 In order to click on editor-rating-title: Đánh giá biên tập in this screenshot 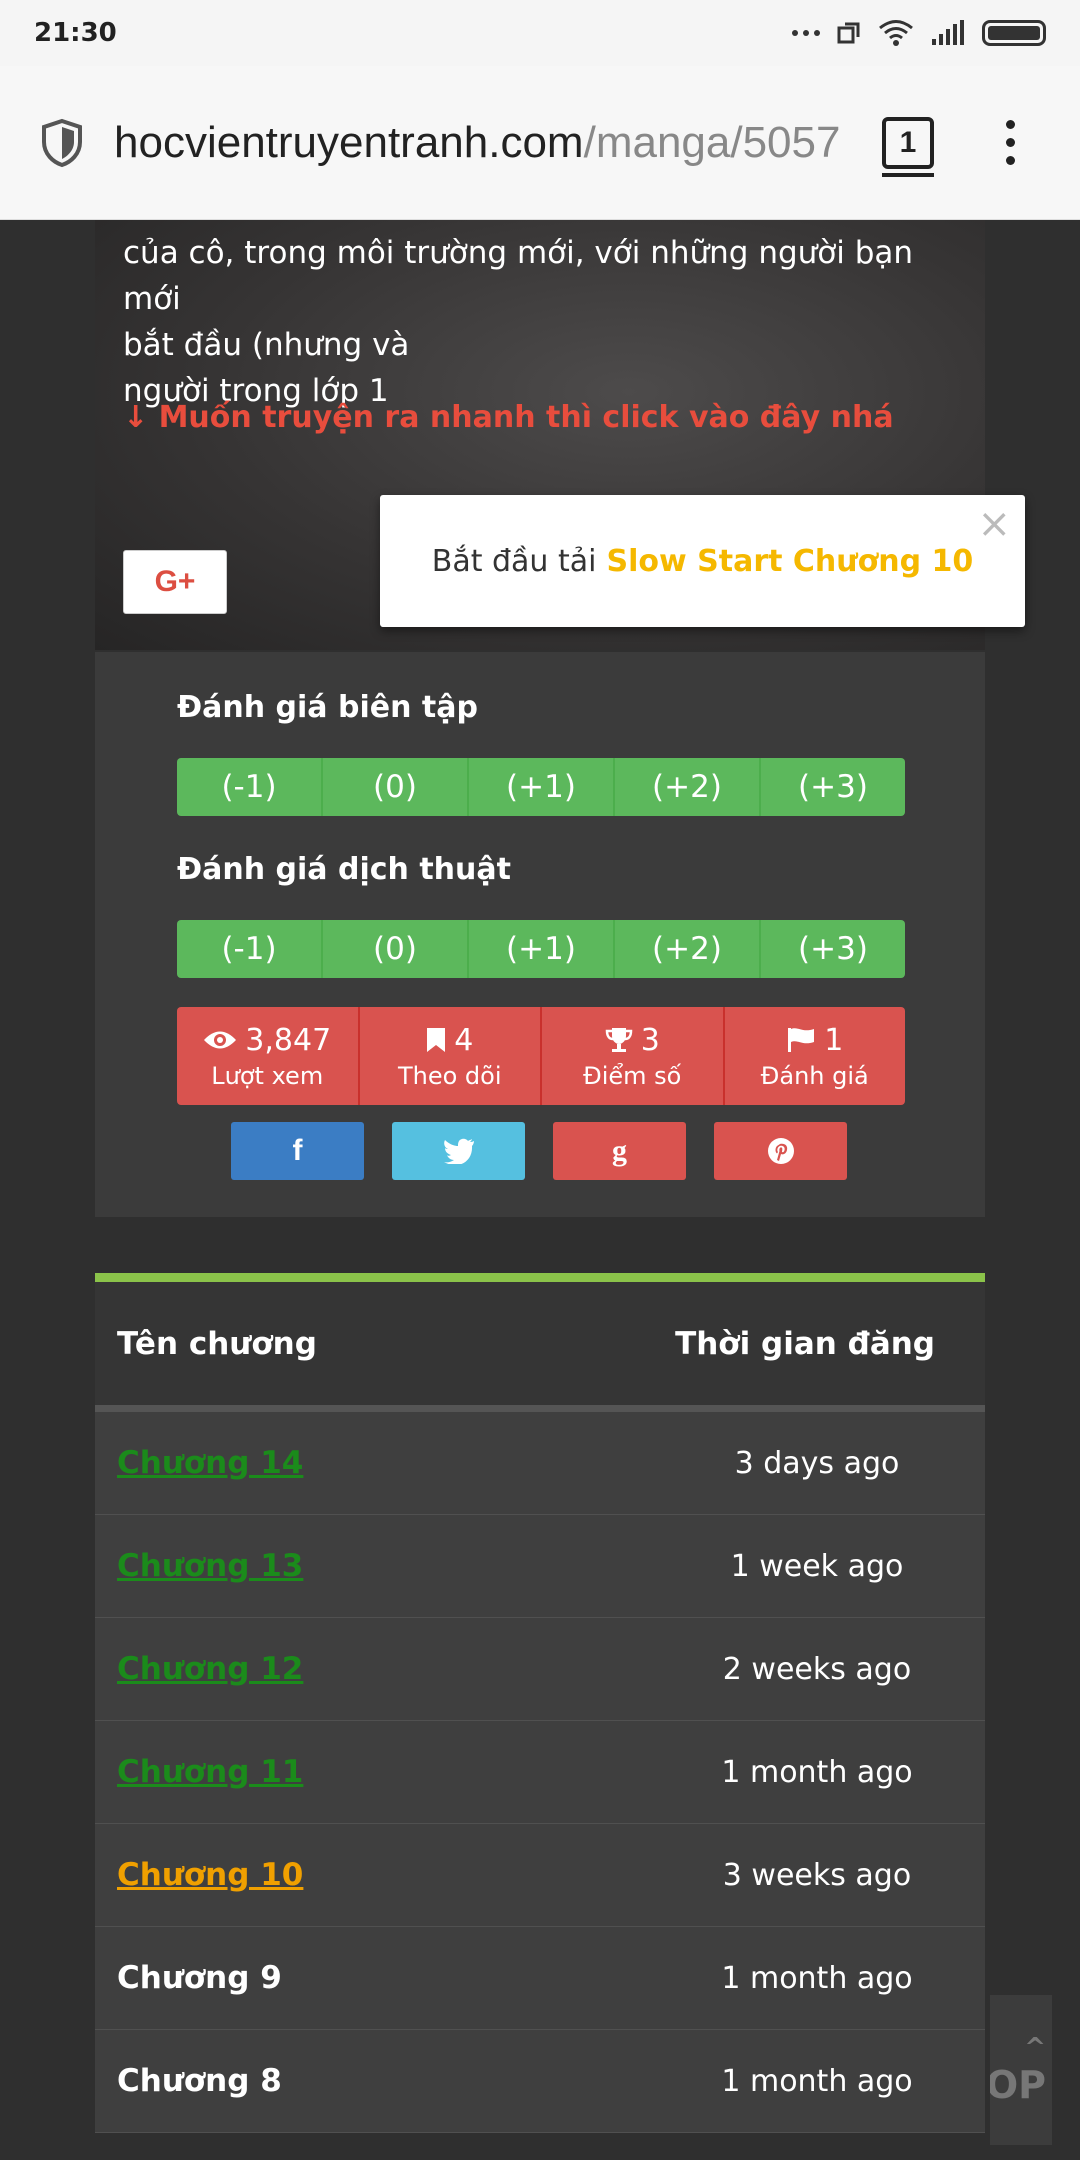, I will do `click(327, 707)`.